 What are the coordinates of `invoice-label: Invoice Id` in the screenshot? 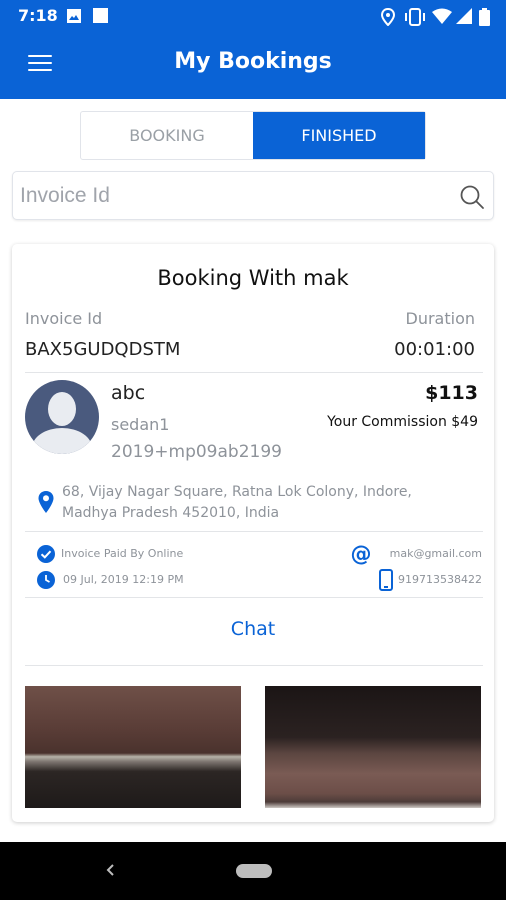 It's located at (64, 318).